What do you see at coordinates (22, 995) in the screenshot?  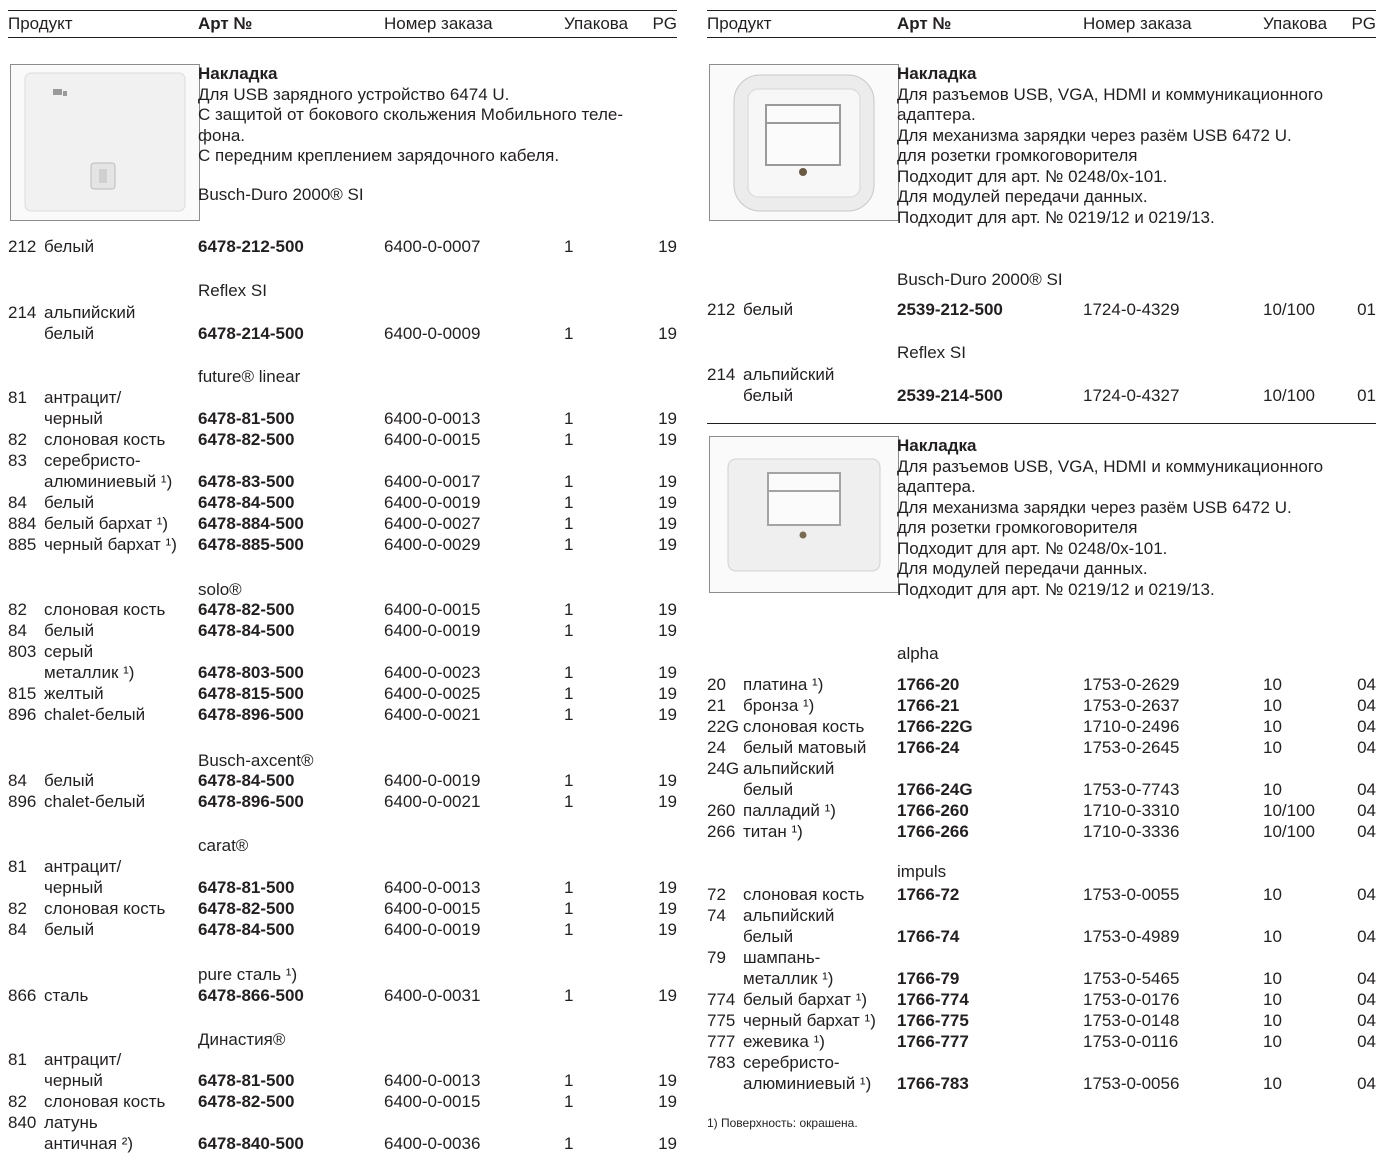 I see `item-number: 866` at bounding box center [22, 995].